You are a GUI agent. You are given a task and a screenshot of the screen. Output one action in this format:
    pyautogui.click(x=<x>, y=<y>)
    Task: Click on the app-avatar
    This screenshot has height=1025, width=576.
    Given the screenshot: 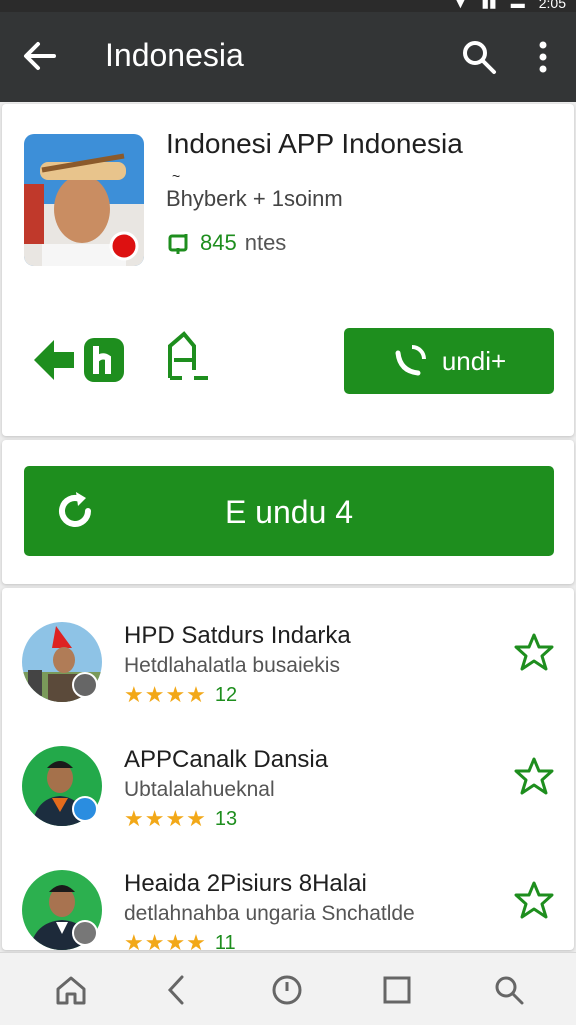 What is the action you would take?
    pyautogui.click(x=84, y=200)
    